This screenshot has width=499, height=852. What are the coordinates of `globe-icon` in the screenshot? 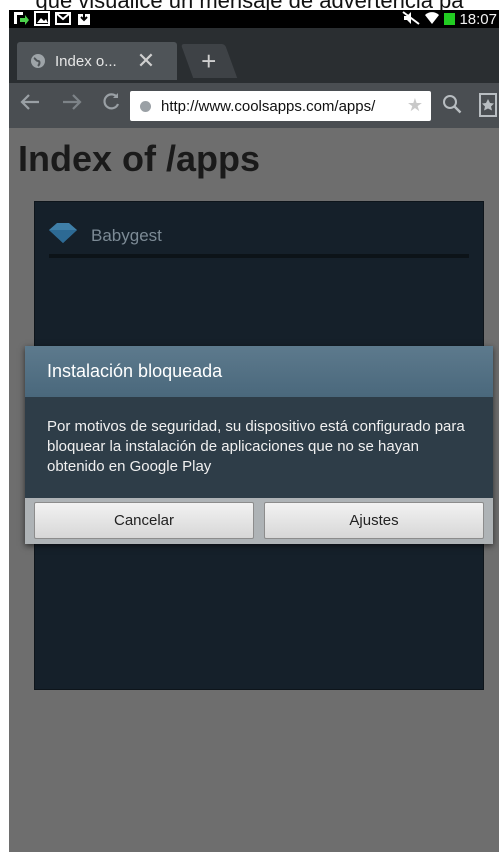 It's located at (38, 61).